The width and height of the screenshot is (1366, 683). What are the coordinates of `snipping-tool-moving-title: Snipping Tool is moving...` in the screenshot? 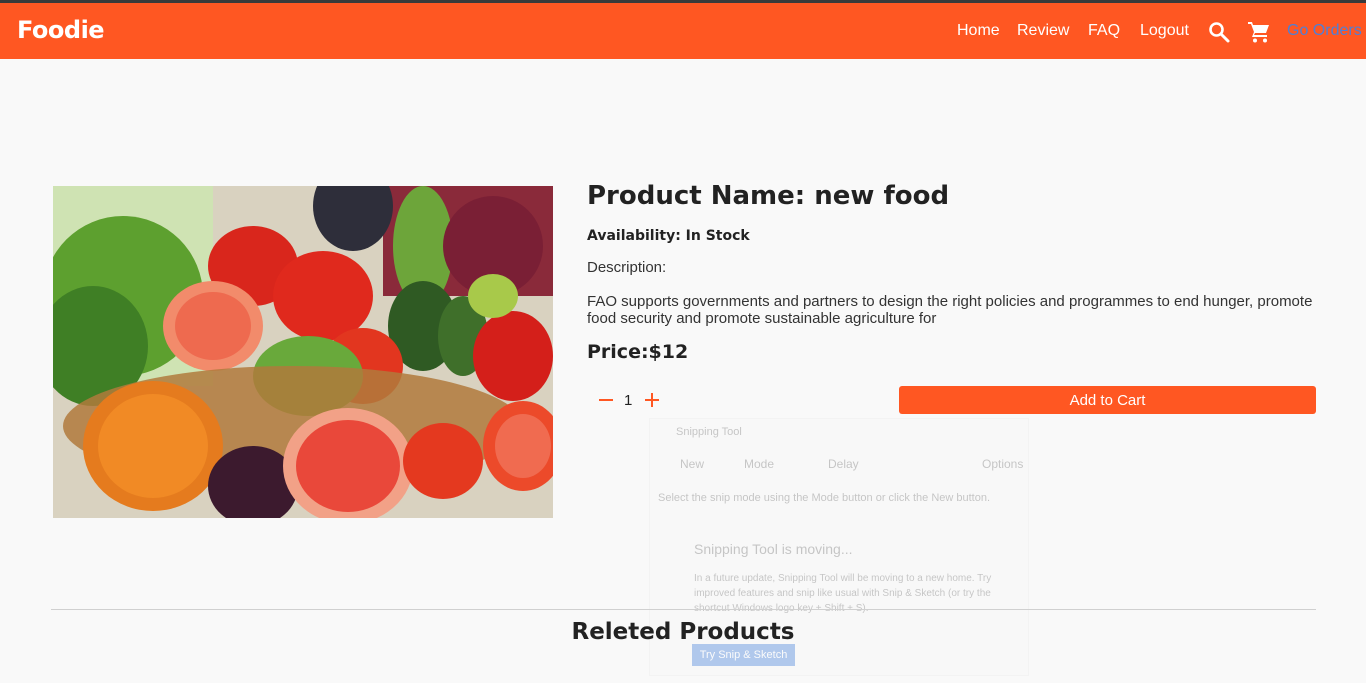 It's located at (773, 549).